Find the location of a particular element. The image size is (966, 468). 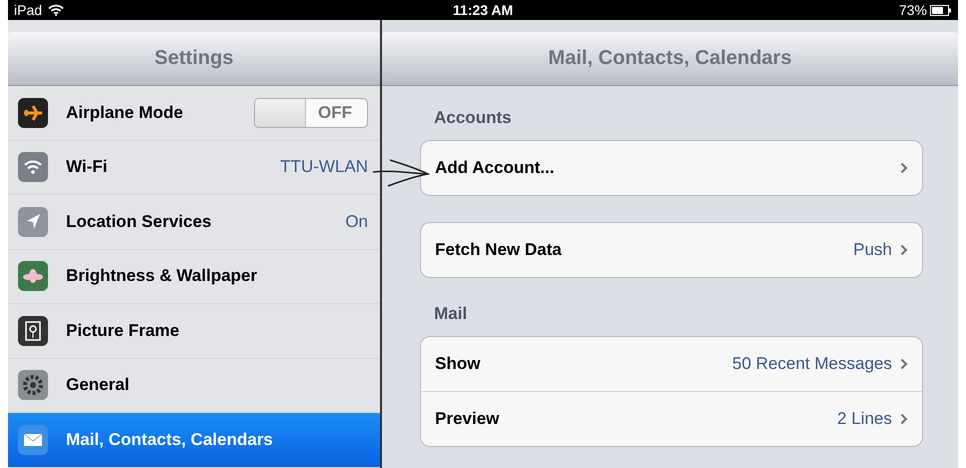

airplane-mode-switch: OFF is located at coordinates (311, 113).